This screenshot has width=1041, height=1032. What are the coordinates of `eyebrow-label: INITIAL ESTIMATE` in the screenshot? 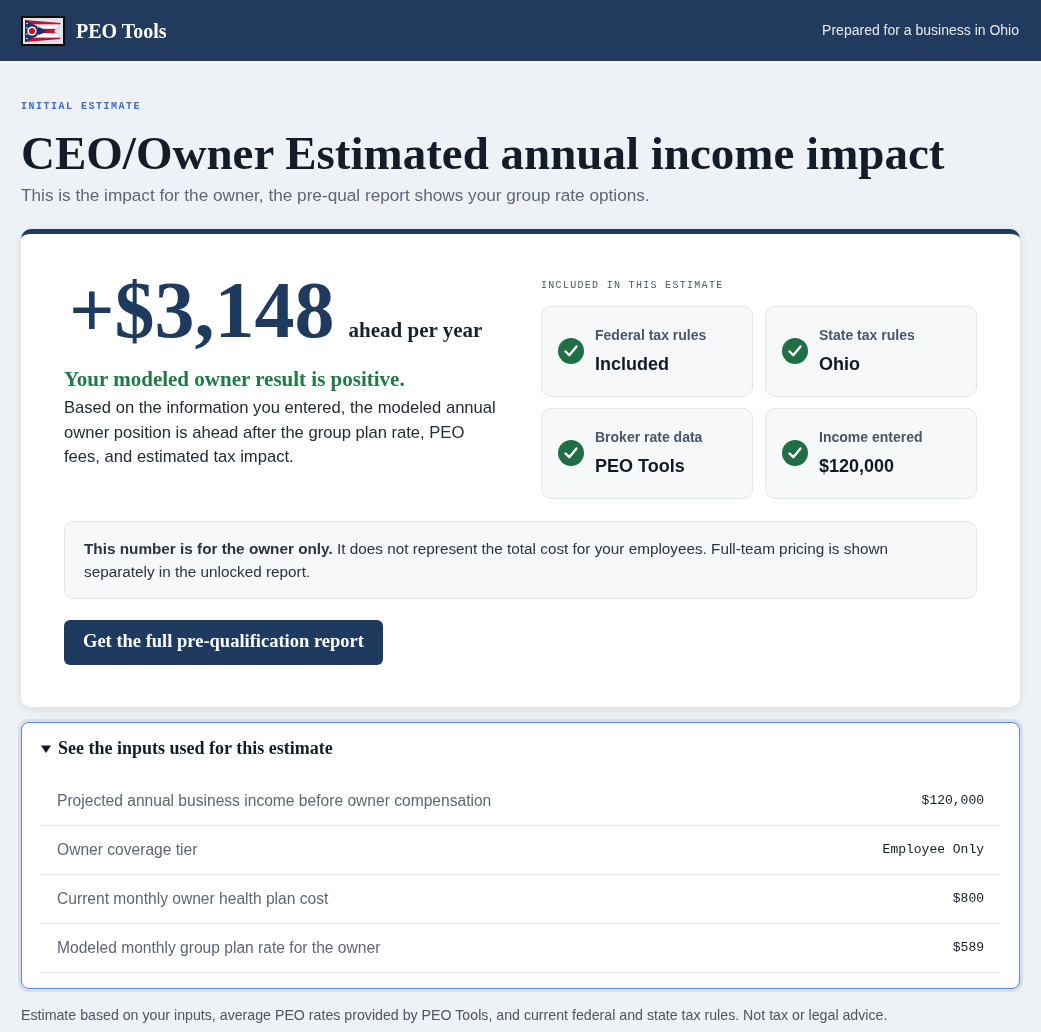 It's located at (81, 107).